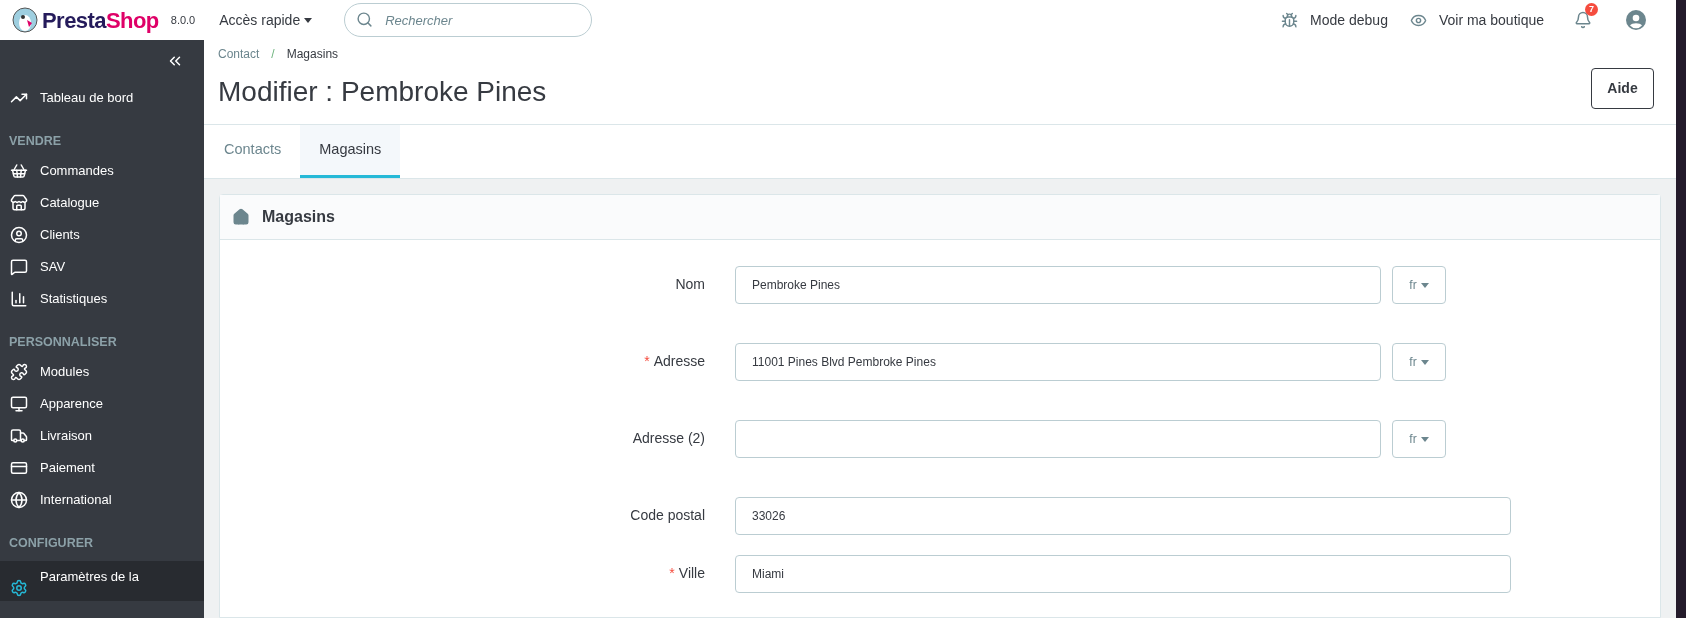  Describe the element at coordinates (102, 404) in the screenshot. I see `sidebar-item: Apparence` at that location.